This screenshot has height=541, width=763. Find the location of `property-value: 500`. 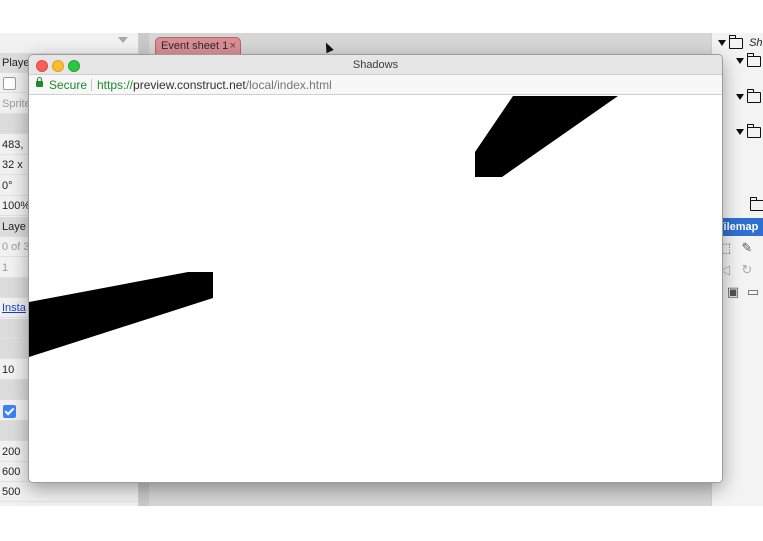

property-value: 500 is located at coordinates (11, 492).